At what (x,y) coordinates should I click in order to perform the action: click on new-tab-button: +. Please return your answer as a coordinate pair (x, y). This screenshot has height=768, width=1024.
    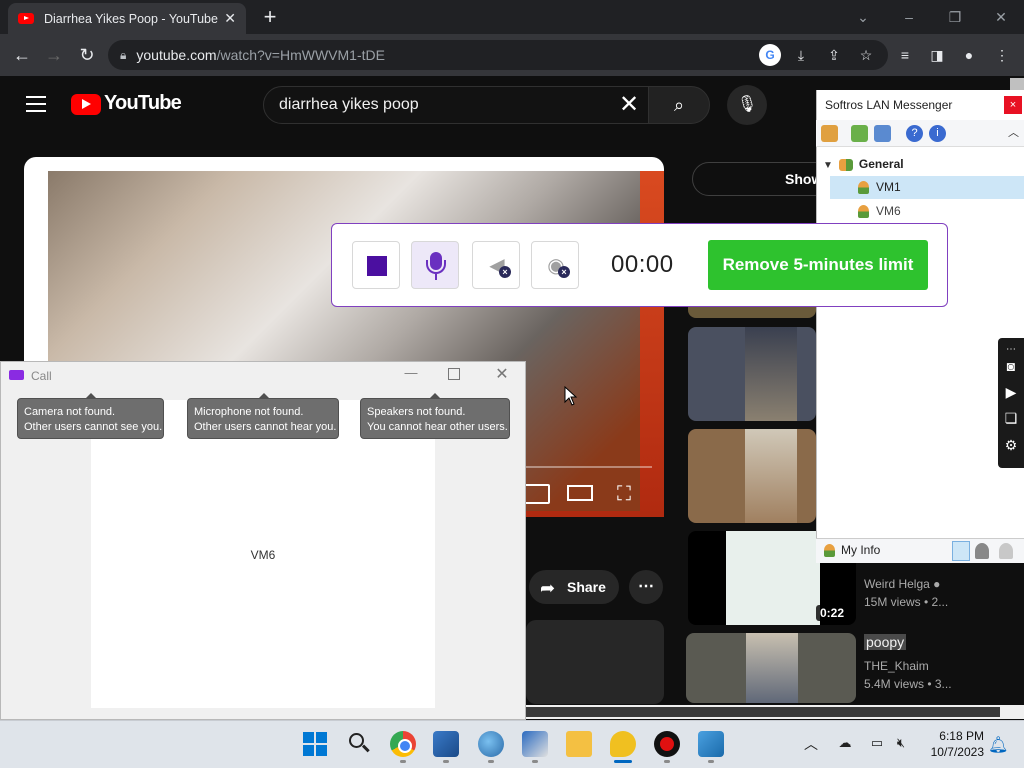
    Looking at the image, I should click on (270, 17).